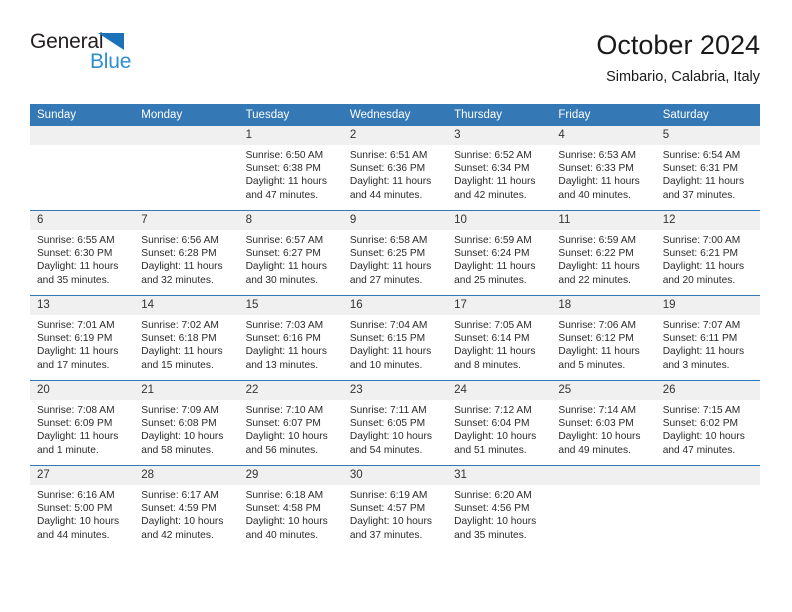 This screenshot has width=792, height=612. I want to click on day-number: 16, so click(395, 305).